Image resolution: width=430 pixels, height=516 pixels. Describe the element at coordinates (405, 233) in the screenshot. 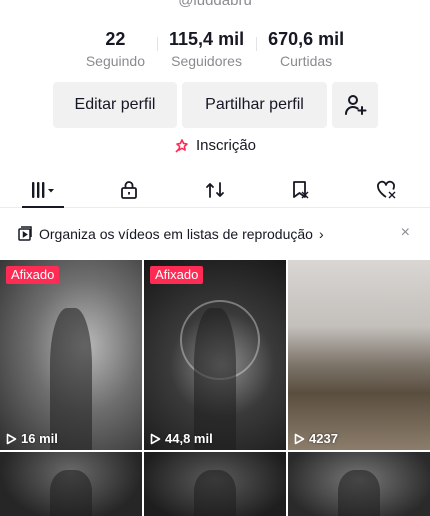

I see `close-icon: ×` at that location.